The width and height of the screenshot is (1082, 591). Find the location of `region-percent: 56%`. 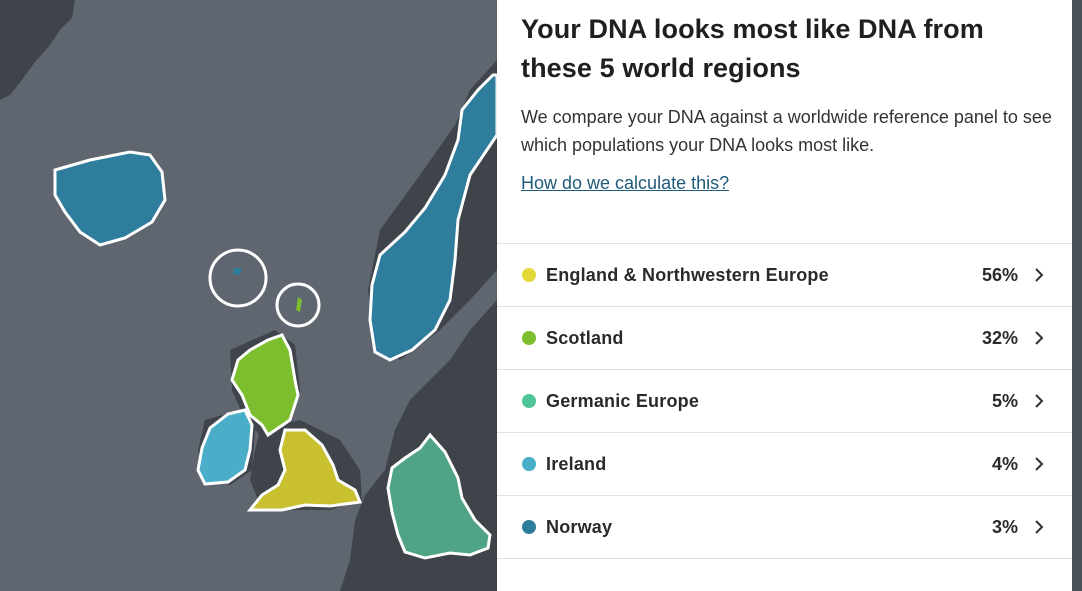

region-percent: 56% is located at coordinates (999, 274).